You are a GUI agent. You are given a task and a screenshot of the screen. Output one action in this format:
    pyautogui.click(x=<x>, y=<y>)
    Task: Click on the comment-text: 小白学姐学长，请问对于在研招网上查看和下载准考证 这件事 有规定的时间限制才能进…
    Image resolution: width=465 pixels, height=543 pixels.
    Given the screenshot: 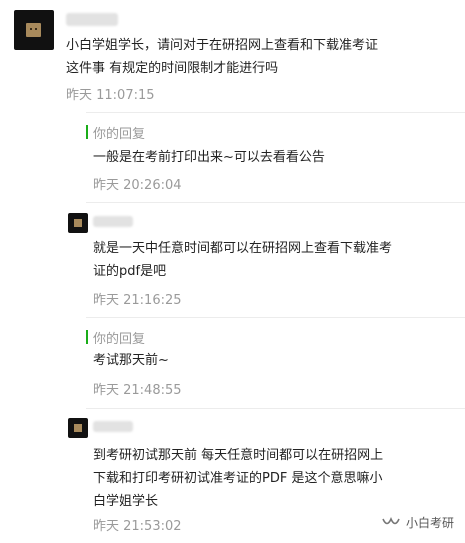 What is the action you would take?
    pyautogui.click(x=222, y=57)
    